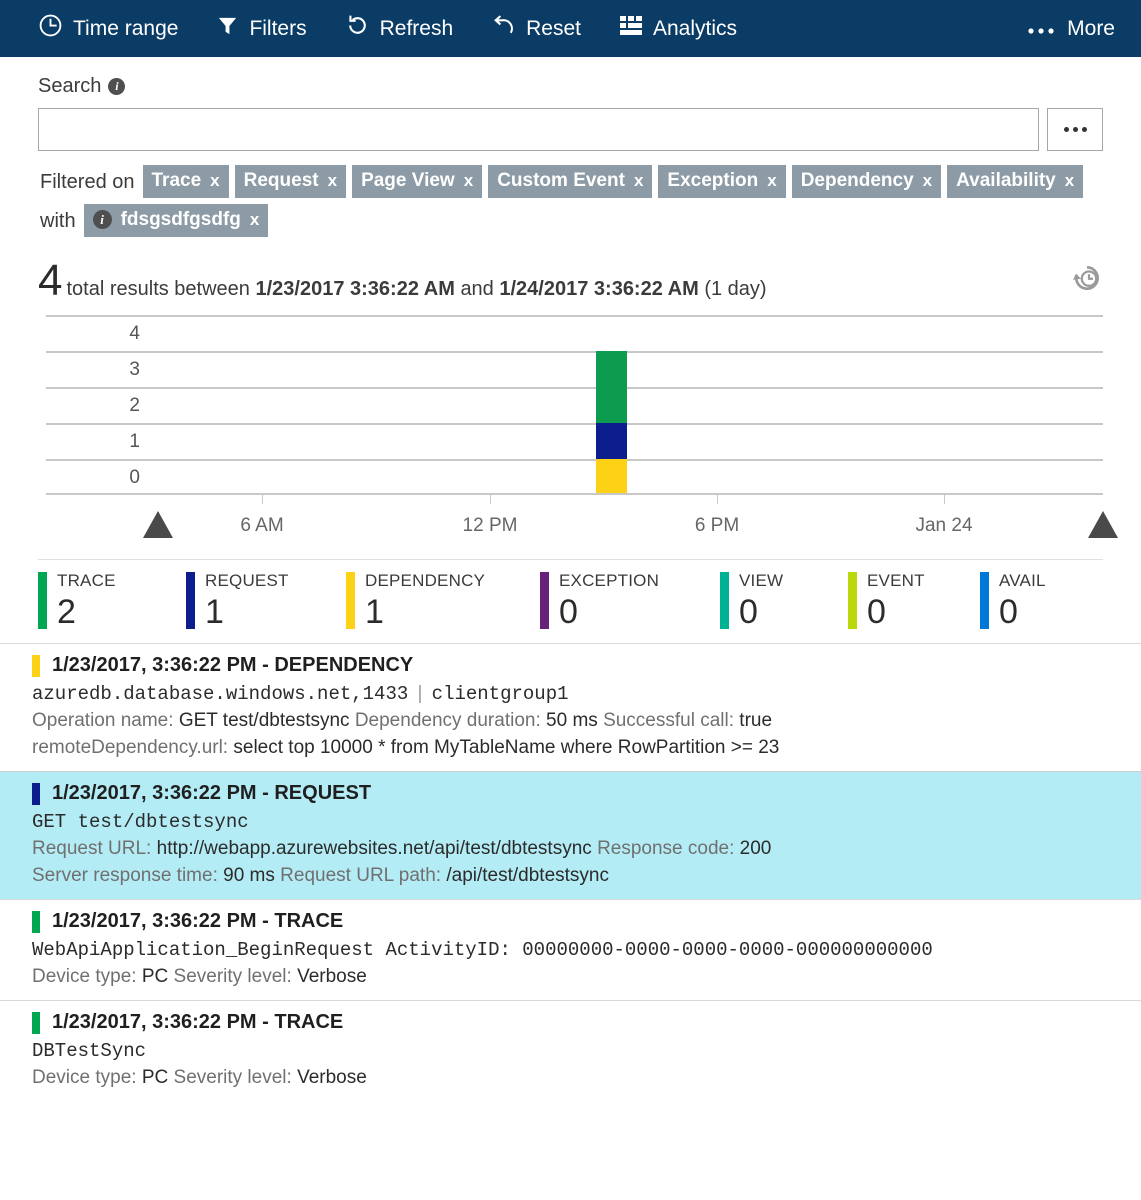  I want to click on chip-label: fdsgsdfgsdfg, so click(180, 219).